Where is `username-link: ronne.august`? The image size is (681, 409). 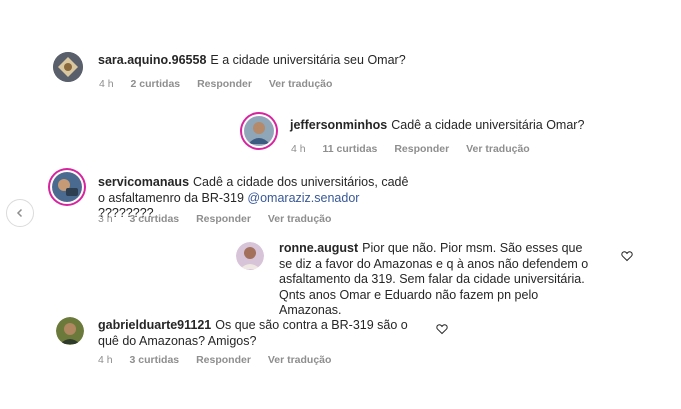 username-link: ronne.august is located at coordinates (318, 248).